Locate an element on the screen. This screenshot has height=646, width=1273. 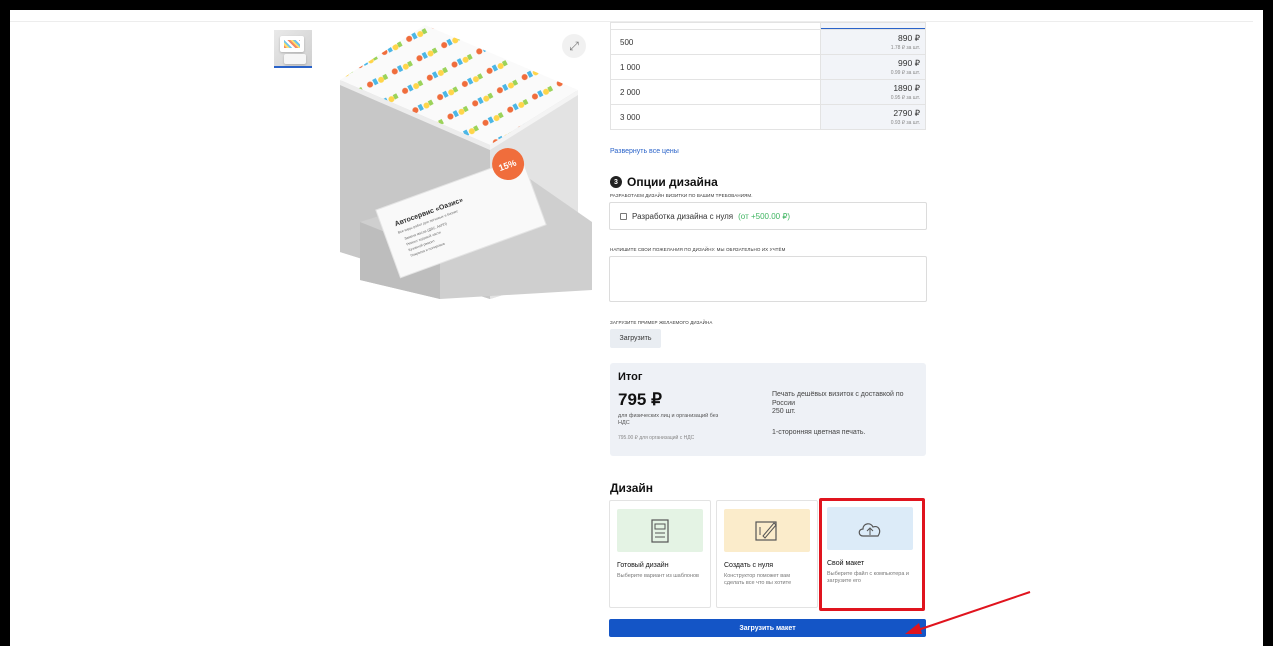
wishes-textarea is located at coordinates (768, 279).